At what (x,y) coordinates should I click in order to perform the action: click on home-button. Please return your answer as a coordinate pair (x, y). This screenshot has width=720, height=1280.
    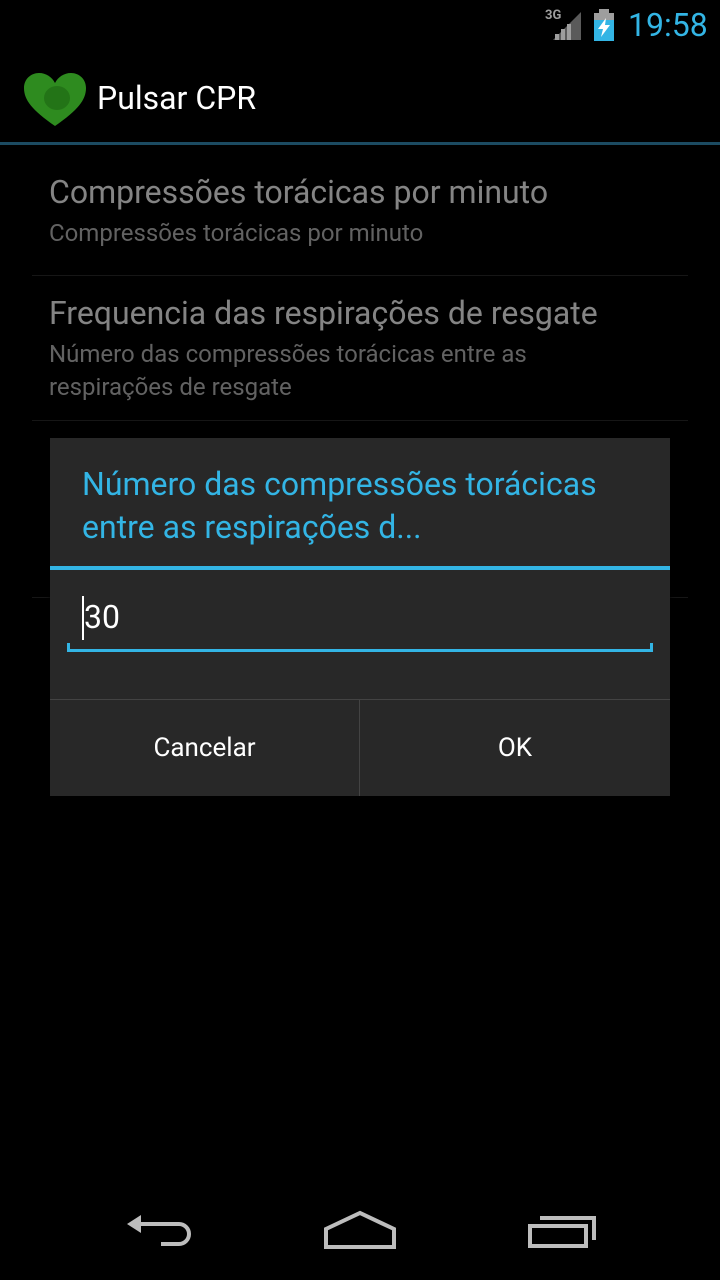
    Looking at the image, I should click on (360, 1232).